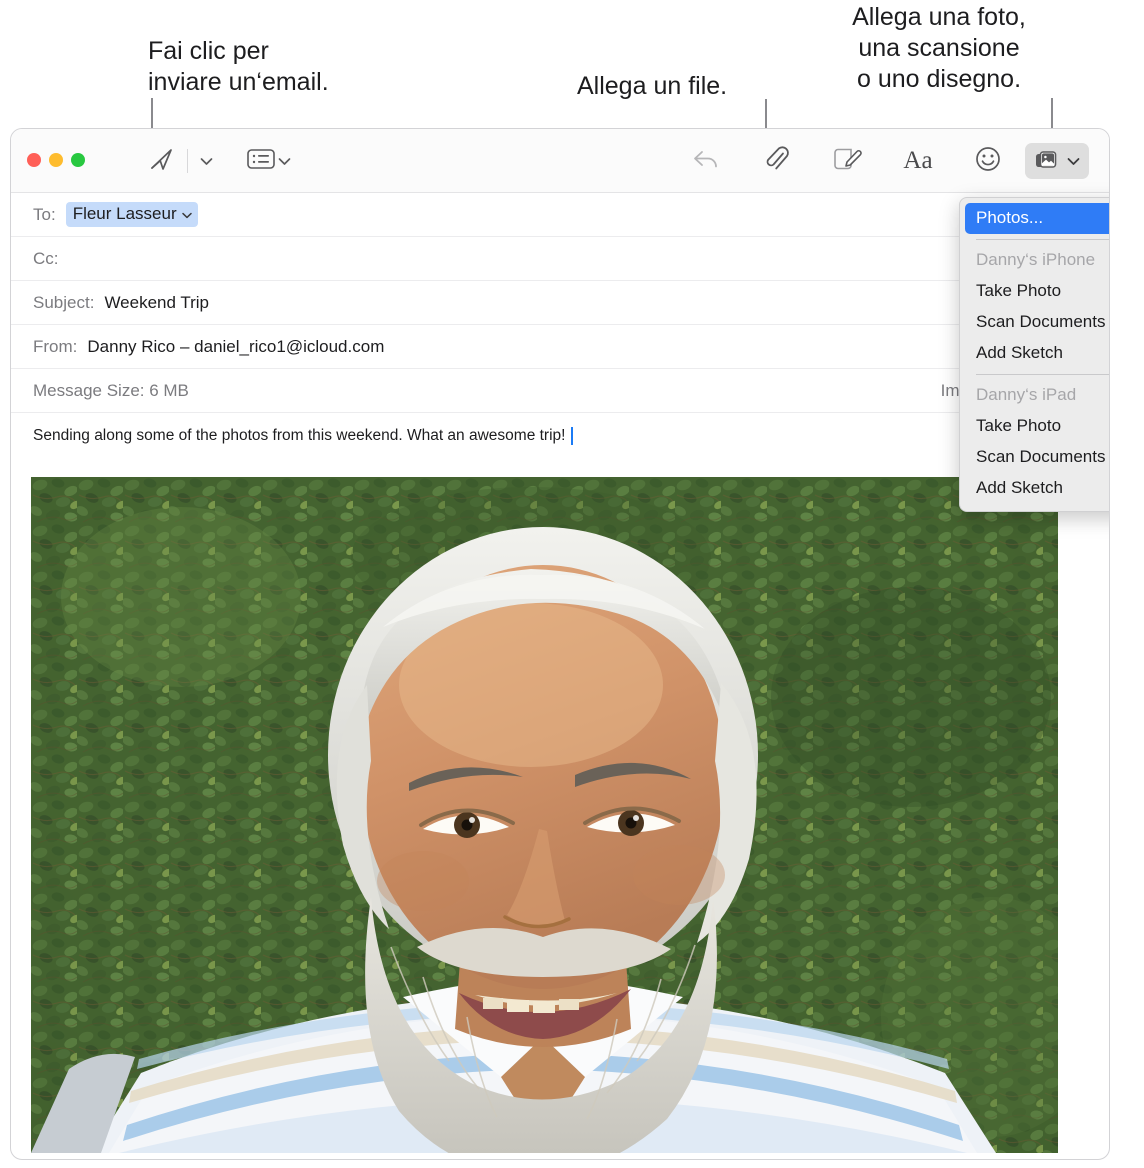 Image resolution: width=1144 pixels, height=1168 pixels. I want to click on photos-button, so click(1057, 161).